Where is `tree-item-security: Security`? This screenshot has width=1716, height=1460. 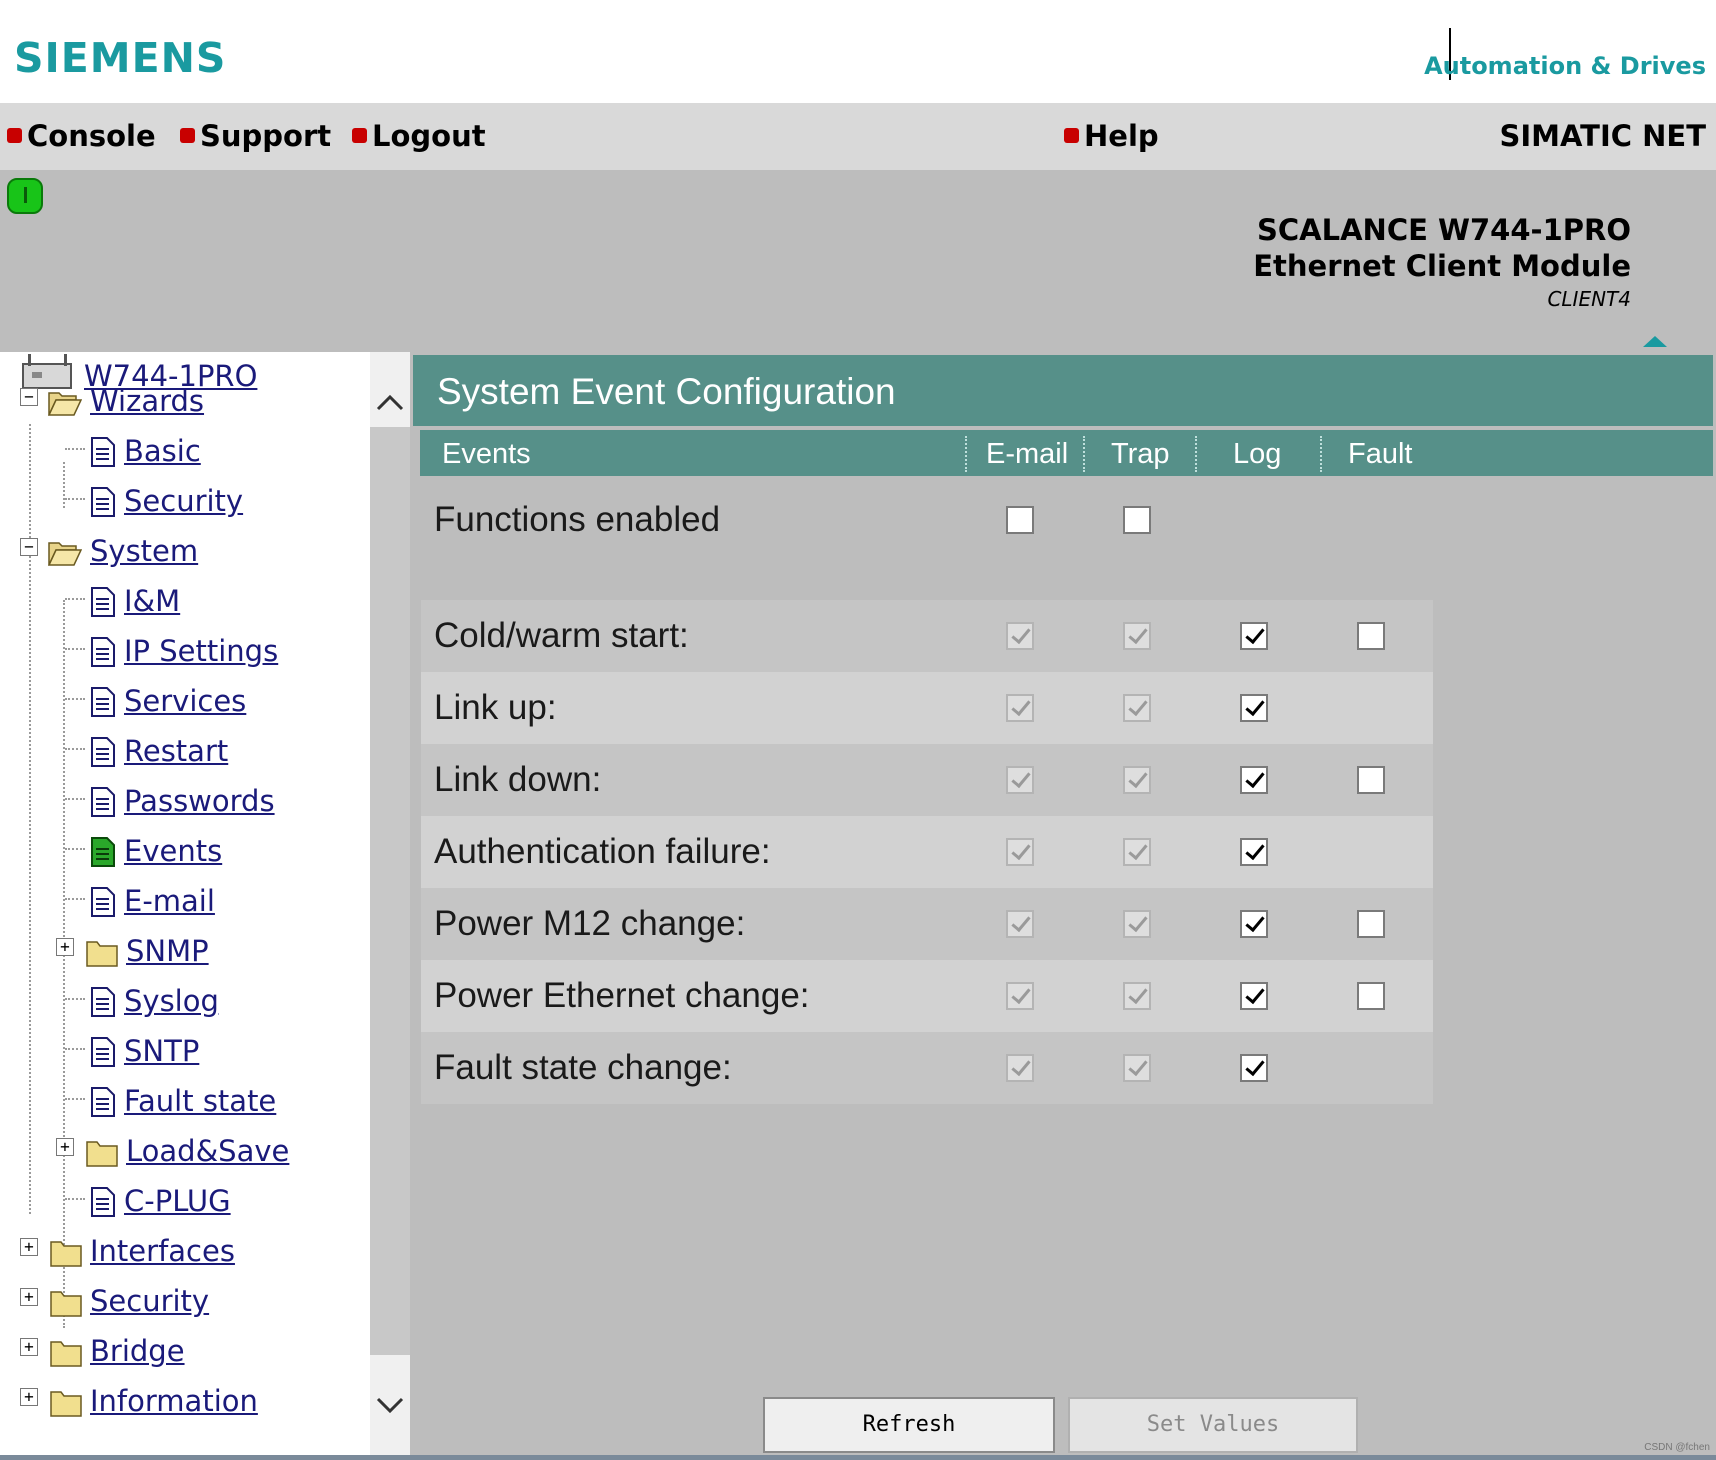 tree-item-security: Security is located at coordinates (129, 1306).